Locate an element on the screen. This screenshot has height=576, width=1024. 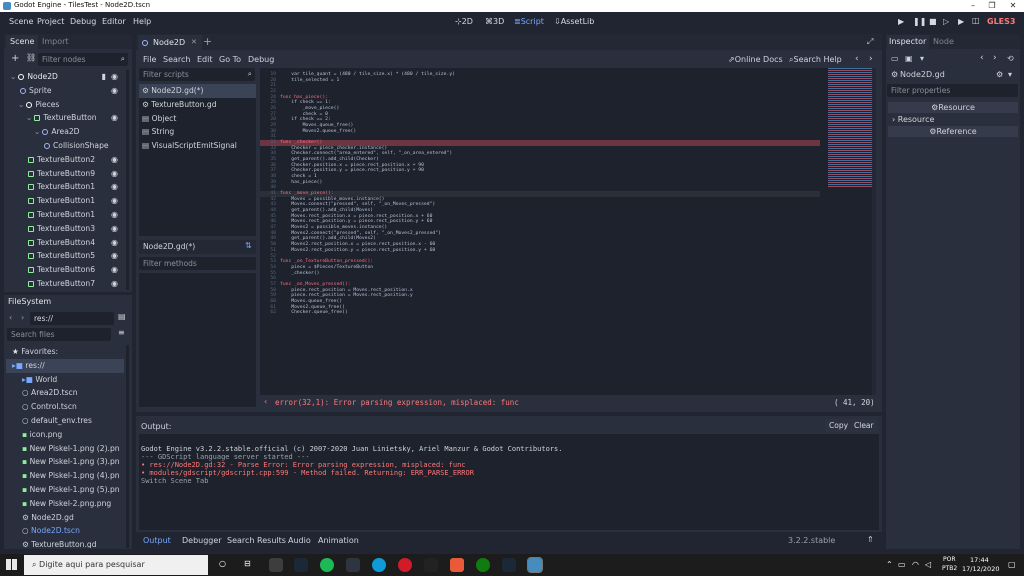
scene-tree-node: TextureButton7 ◉ is located at coordinates (65, 283).